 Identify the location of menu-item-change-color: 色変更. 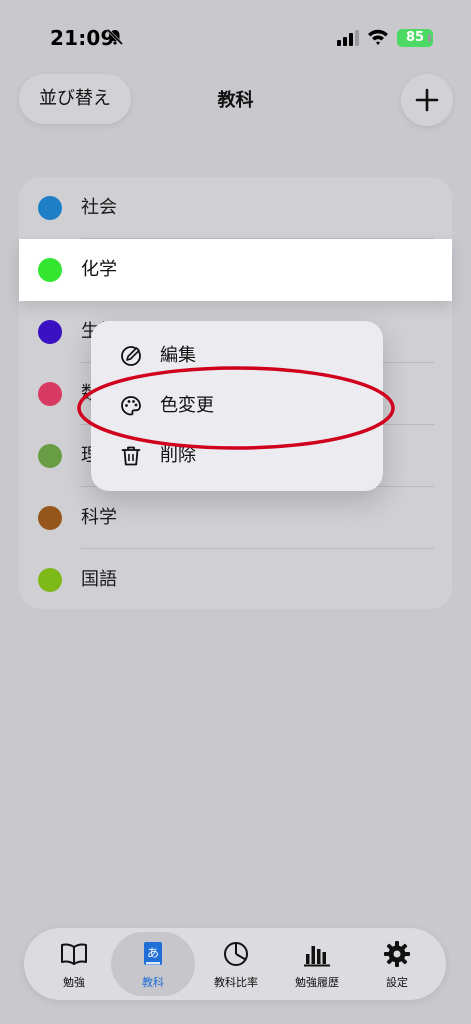
(237, 406).